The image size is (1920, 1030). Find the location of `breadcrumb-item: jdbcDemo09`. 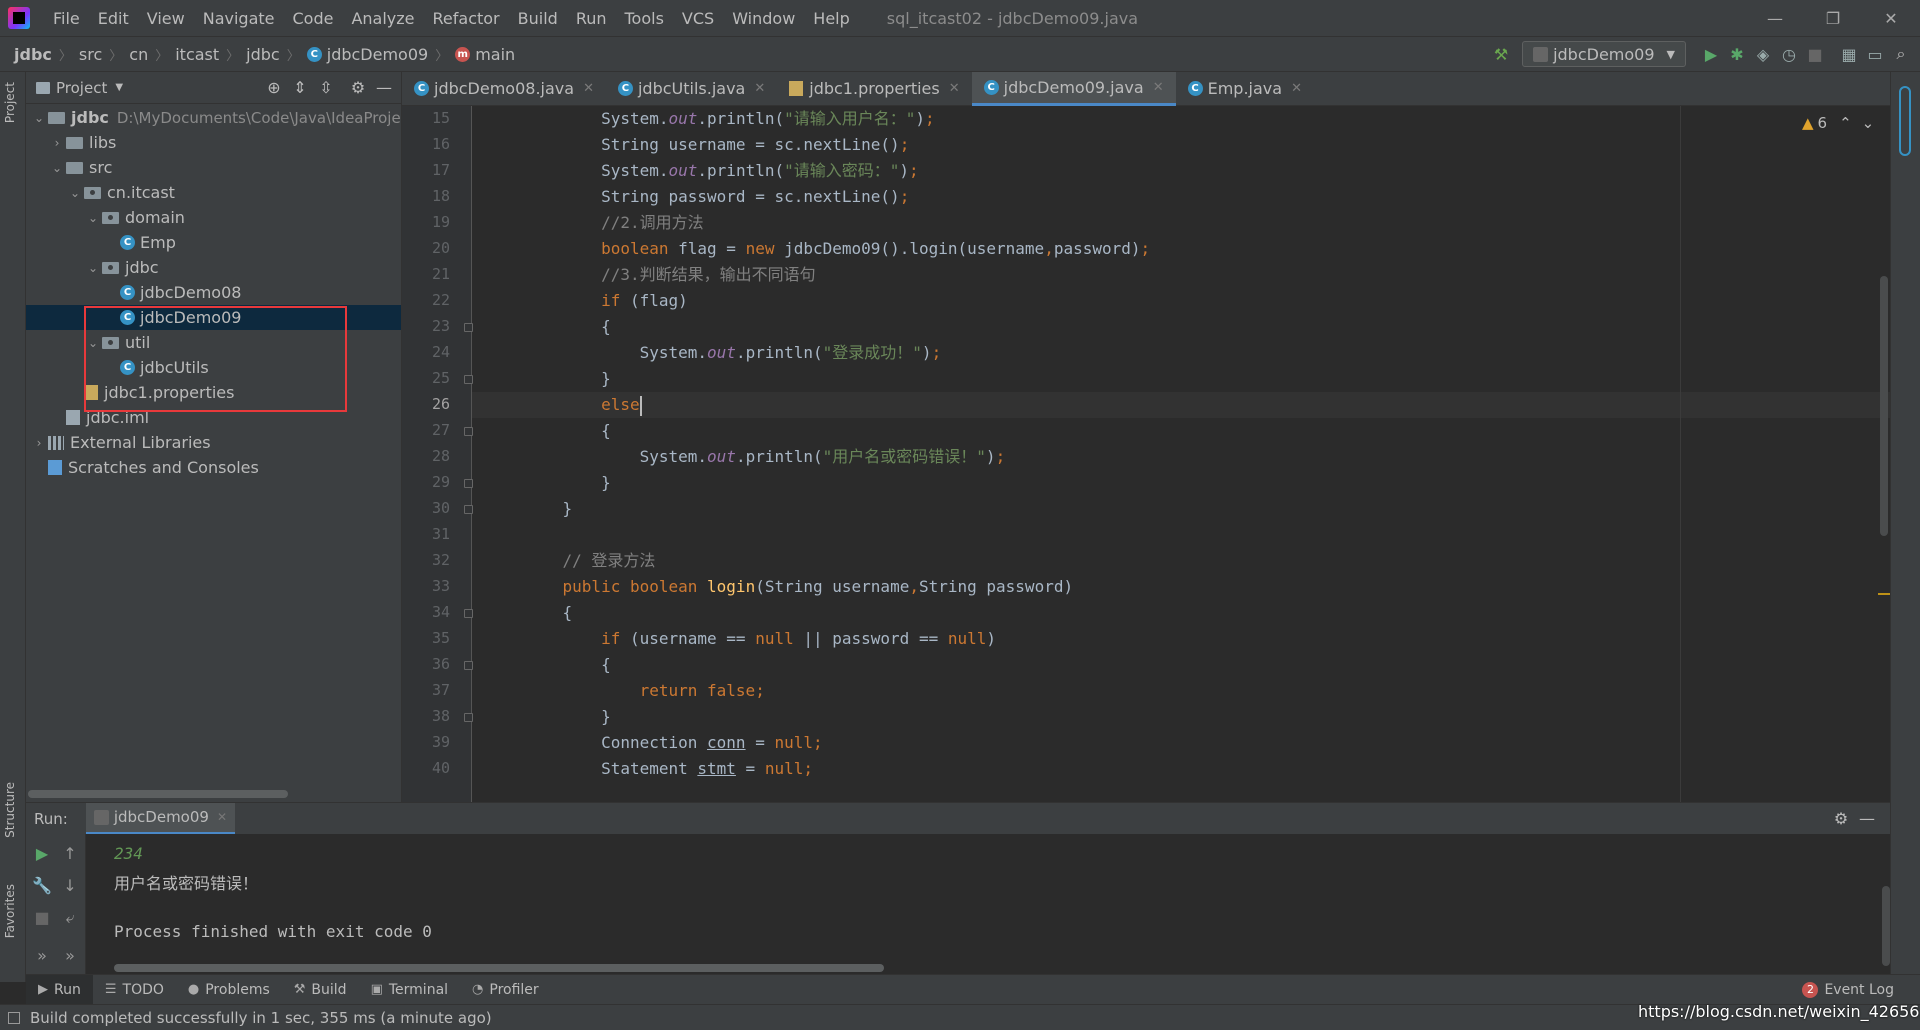

breadcrumb-item: jdbcDemo09 is located at coordinates (377, 54).